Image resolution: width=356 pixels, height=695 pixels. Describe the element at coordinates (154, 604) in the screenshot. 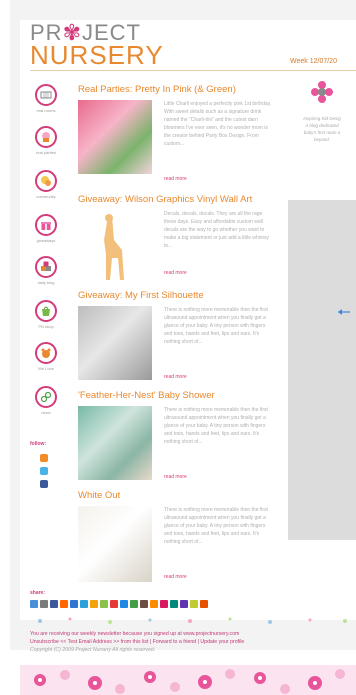

I see `share-blogger-icon` at that location.